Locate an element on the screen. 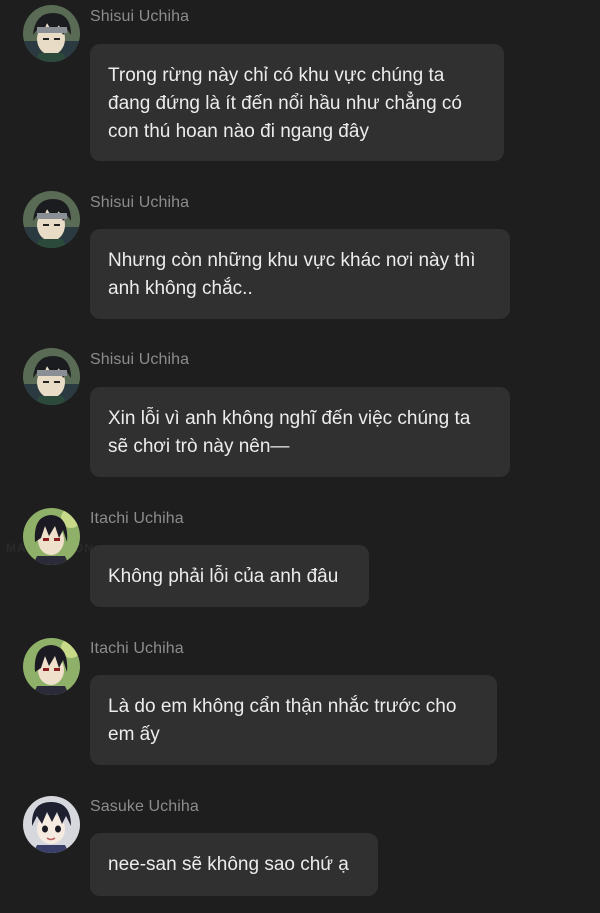  sender-name: Sasuke Uchiha is located at coordinates (144, 806).